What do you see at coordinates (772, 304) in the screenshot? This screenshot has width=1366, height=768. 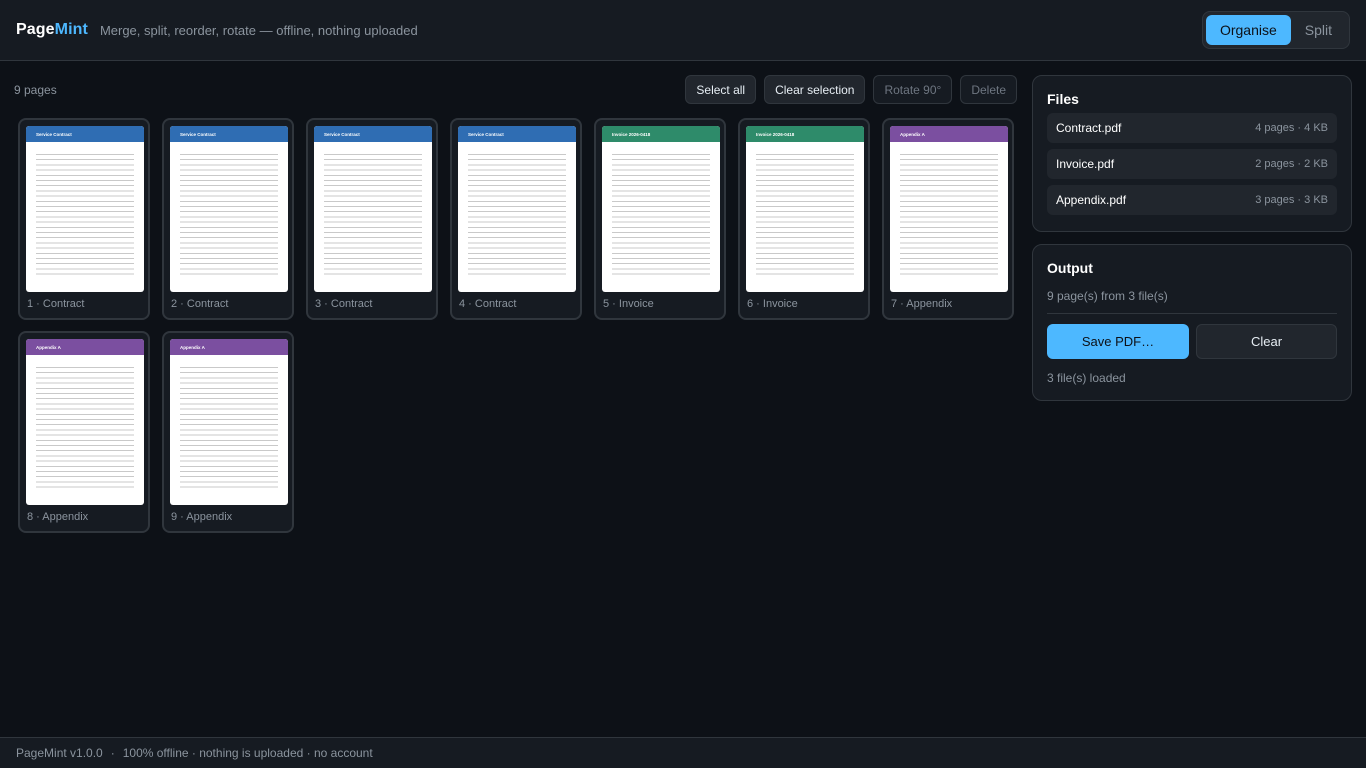 I see `page-label: 6 · Invoice` at bounding box center [772, 304].